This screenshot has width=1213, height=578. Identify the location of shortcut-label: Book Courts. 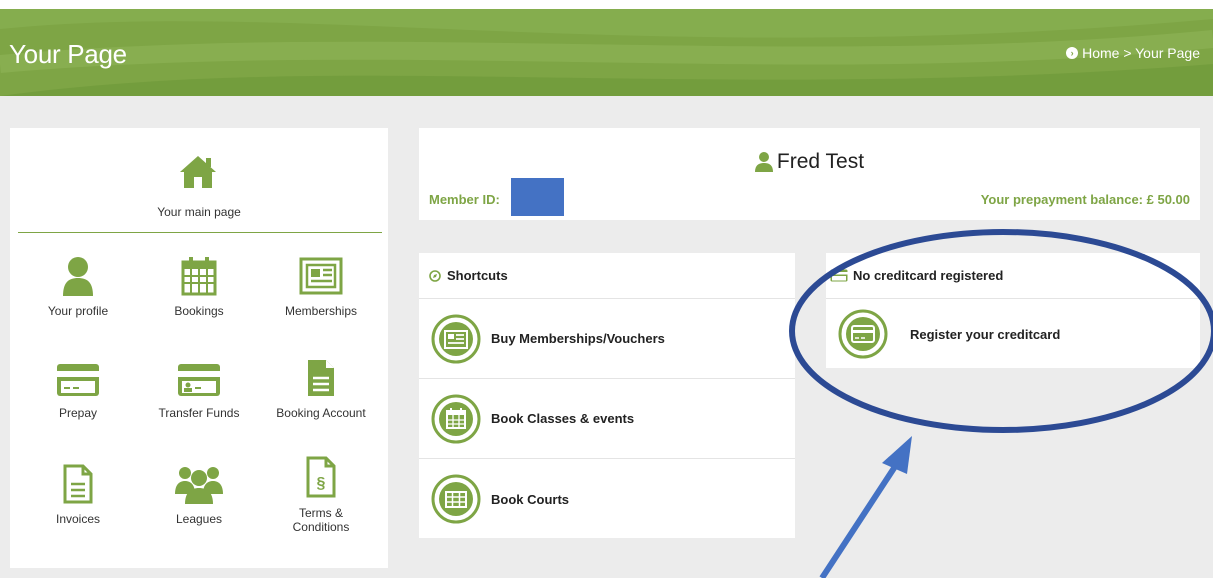
(530, 499).